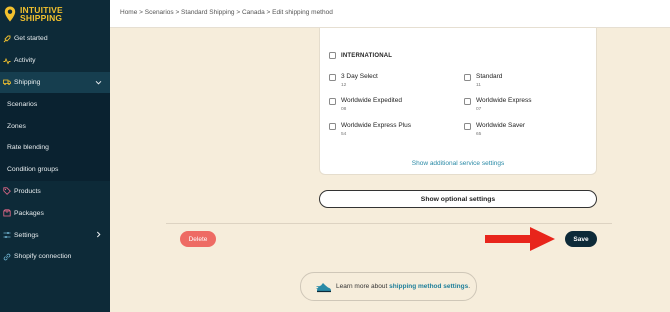 The width and height of the screenshot is (670, 312). I want to click on nav-condition-groups-label: Condition groups, so click(33, 170).